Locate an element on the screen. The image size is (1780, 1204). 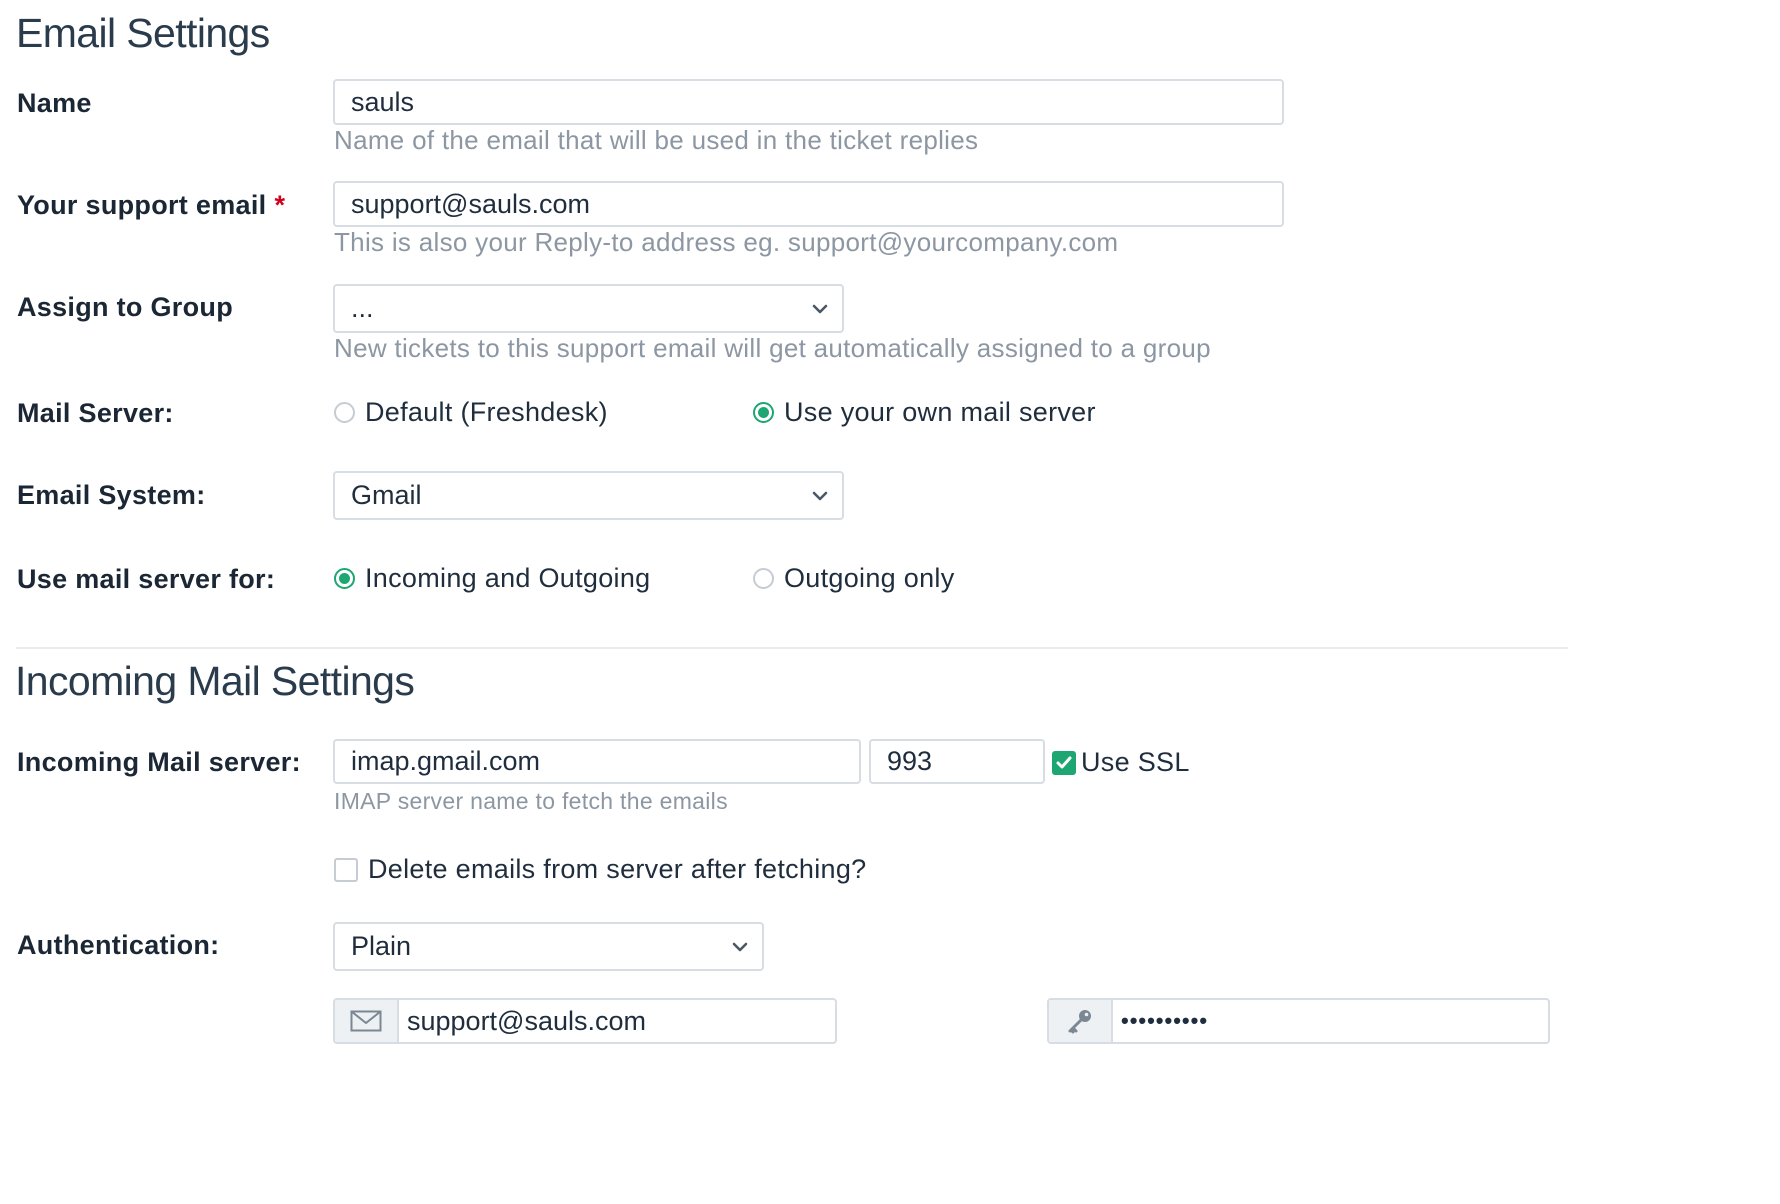
username-field: support@sauls.com is located at coordinates (585, 1021).